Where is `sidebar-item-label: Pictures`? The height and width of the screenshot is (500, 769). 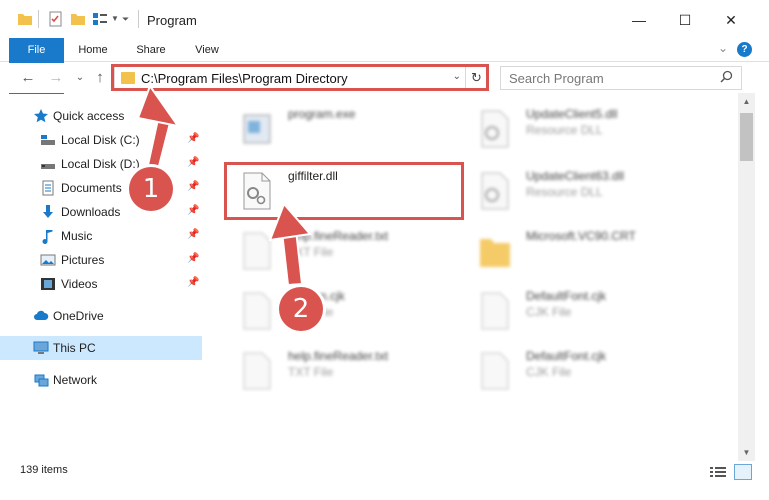
sidebar-item-label: Pictures is located at coordinates (83, 260).